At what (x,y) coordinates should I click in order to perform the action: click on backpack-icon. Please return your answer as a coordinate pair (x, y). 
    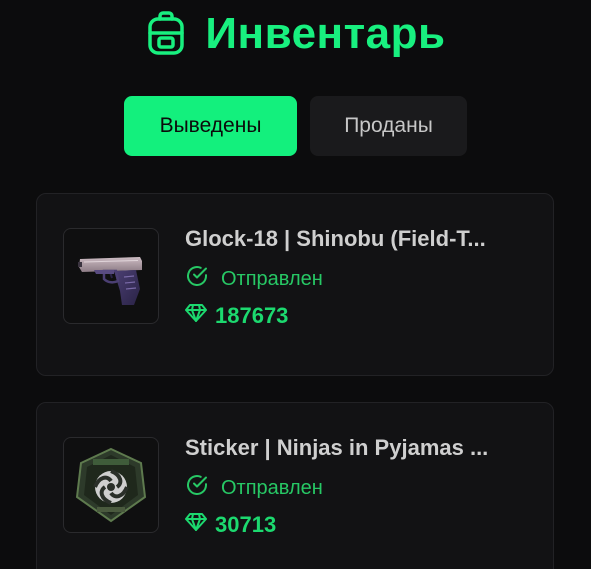
    Looking at the image, I should click on (166, 34).